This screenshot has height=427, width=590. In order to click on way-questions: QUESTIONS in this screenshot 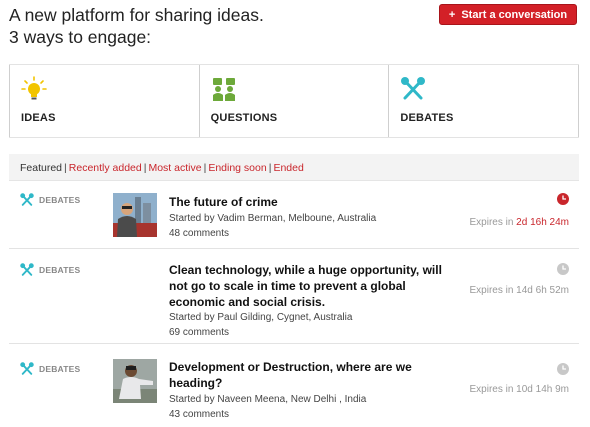, I will do `click(293, 101)`.